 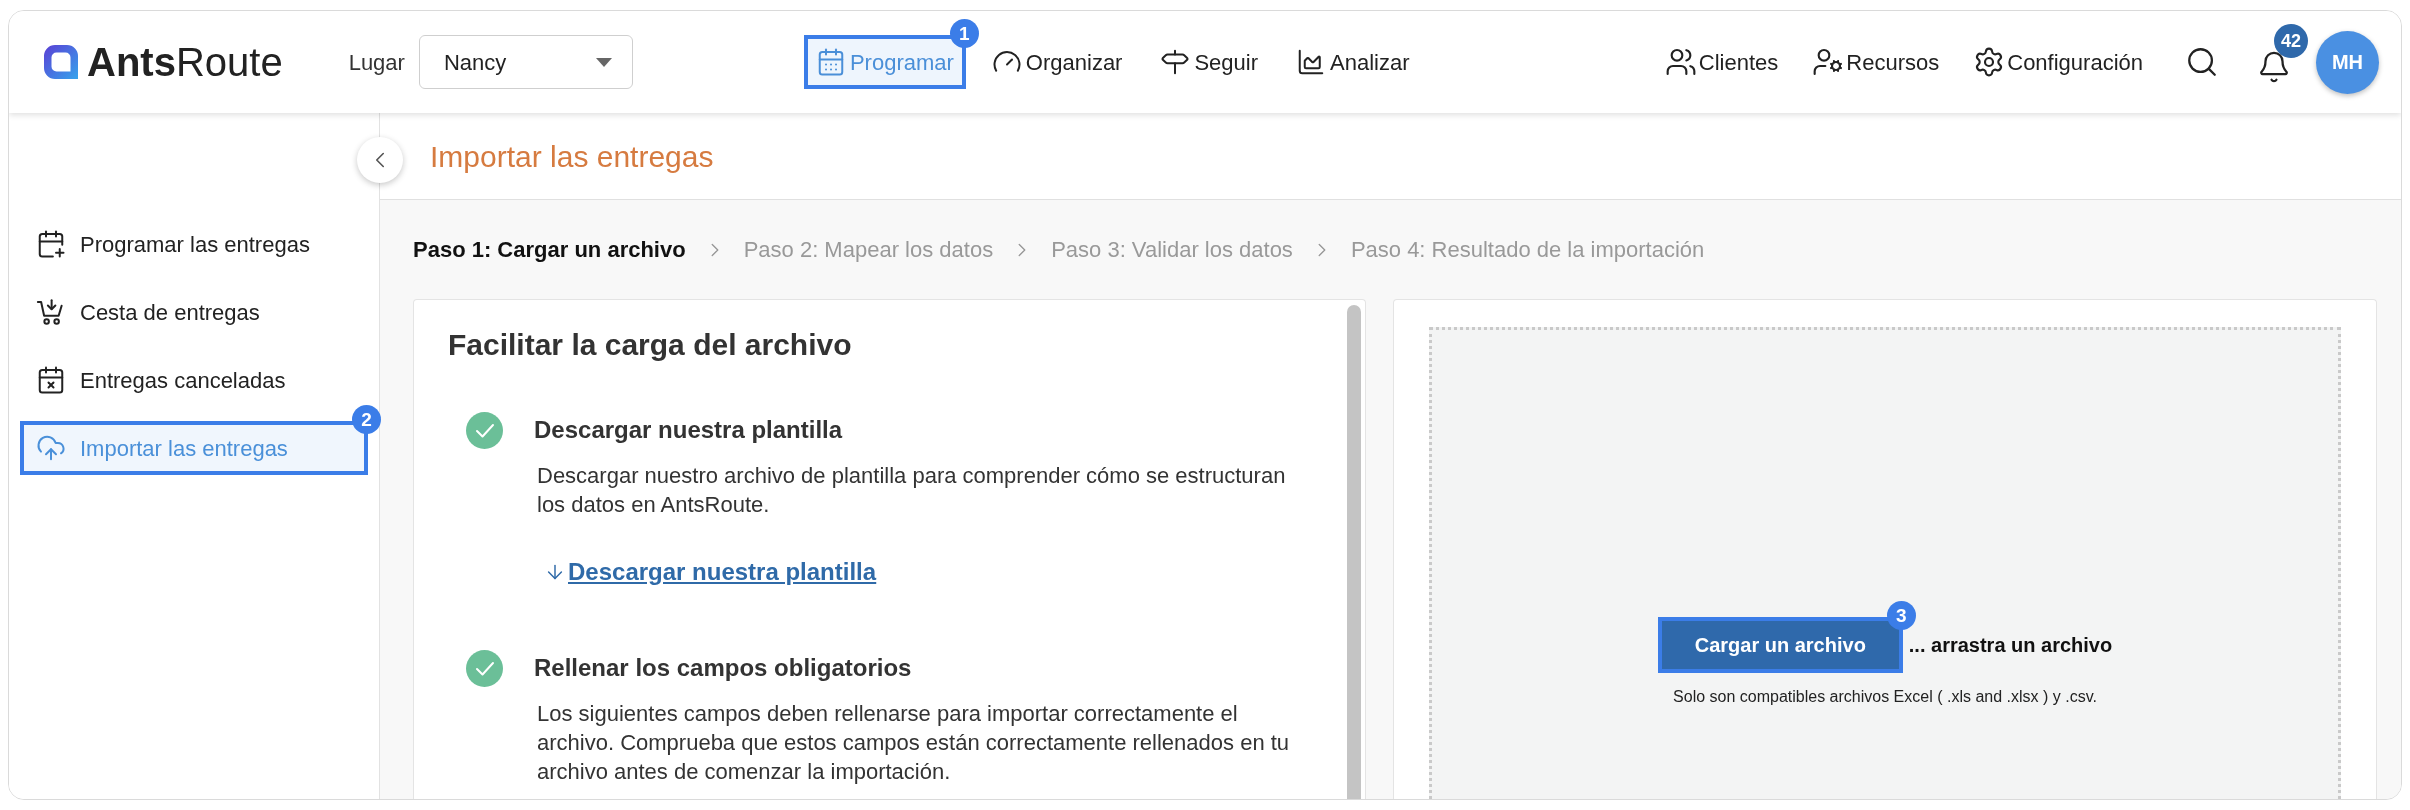 What do you see at coordinates (1175, 62) in the screenshot?
I see `signpost-icon` at bounding box center [1175, 62].